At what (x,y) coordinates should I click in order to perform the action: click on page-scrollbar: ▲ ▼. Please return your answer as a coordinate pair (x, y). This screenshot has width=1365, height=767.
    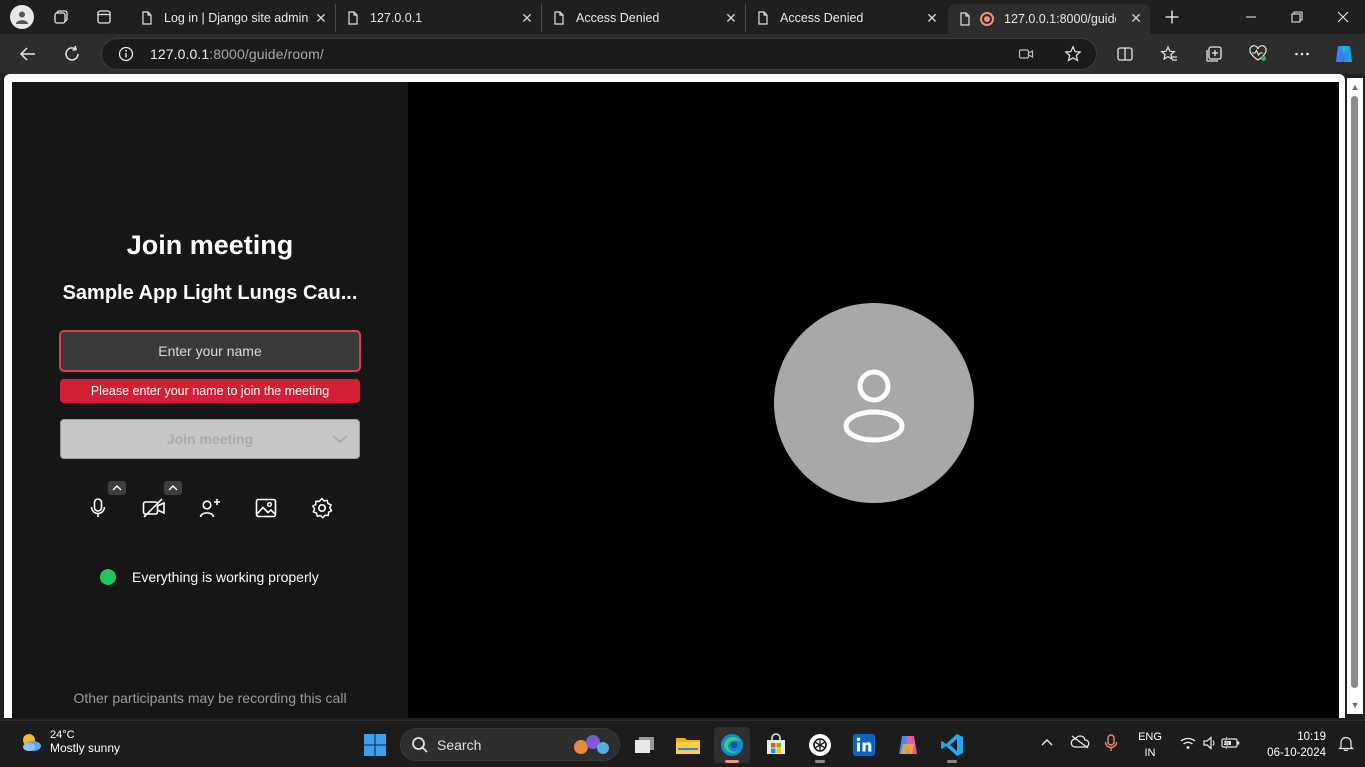
    Looking at the image, I should click on (1355, 396).